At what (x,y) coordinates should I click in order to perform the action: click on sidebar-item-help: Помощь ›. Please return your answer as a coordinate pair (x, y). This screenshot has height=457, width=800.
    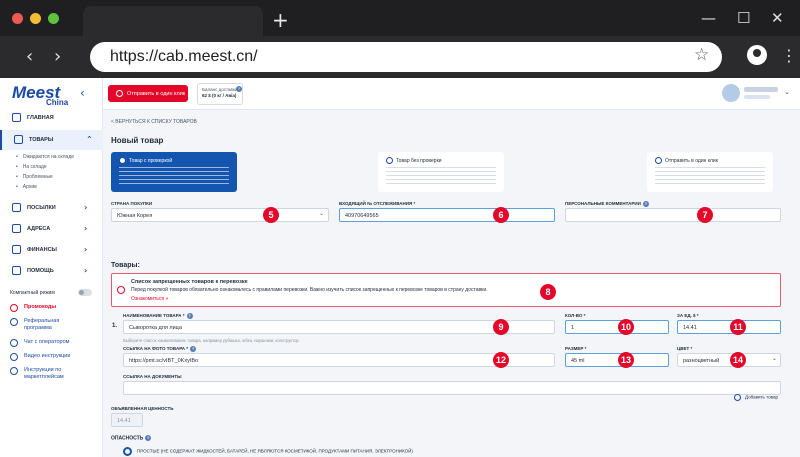
    Looking at the image, I should click on (51, 271).